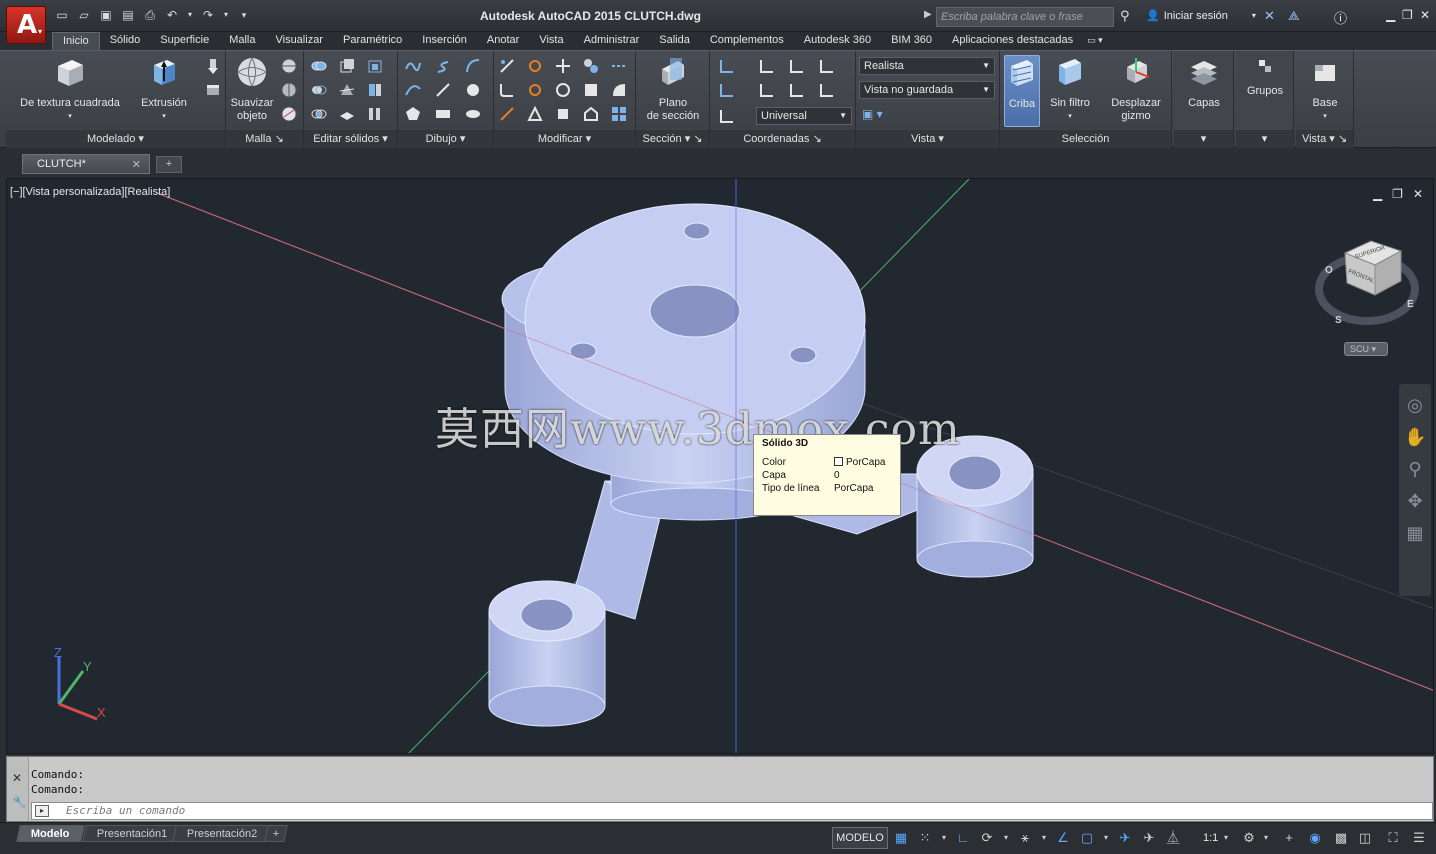 The width and height of the screenshot is (1436, 854). I want to click on vista-panel-title: Vista ▾, so click(927, 139).